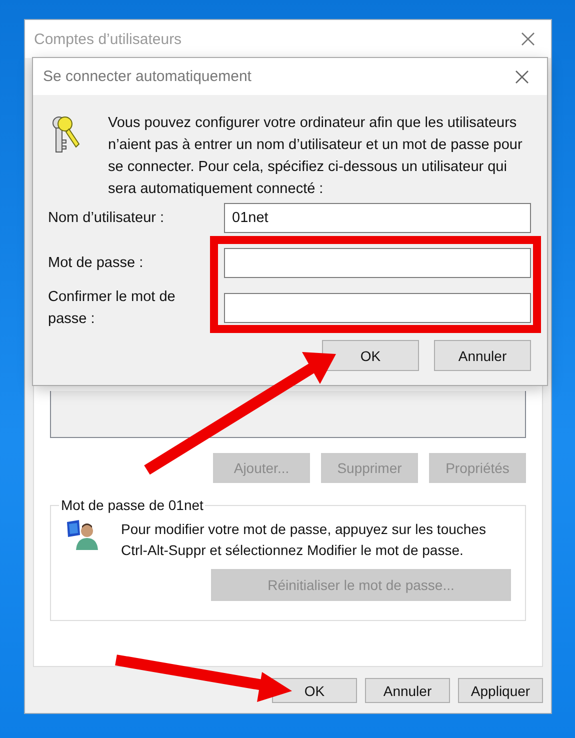 This screenshot has width=575, height=738. What do you see at coordinates (83, 535) in the screenshot?
I see `user-monitor-icon` at bounding box center [83, 535].